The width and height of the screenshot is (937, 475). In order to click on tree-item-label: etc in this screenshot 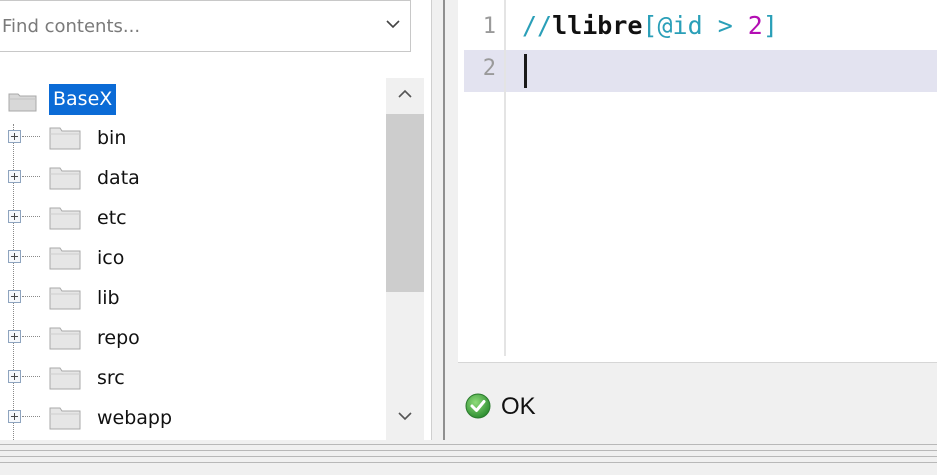, I will do `click(112, 218)`.